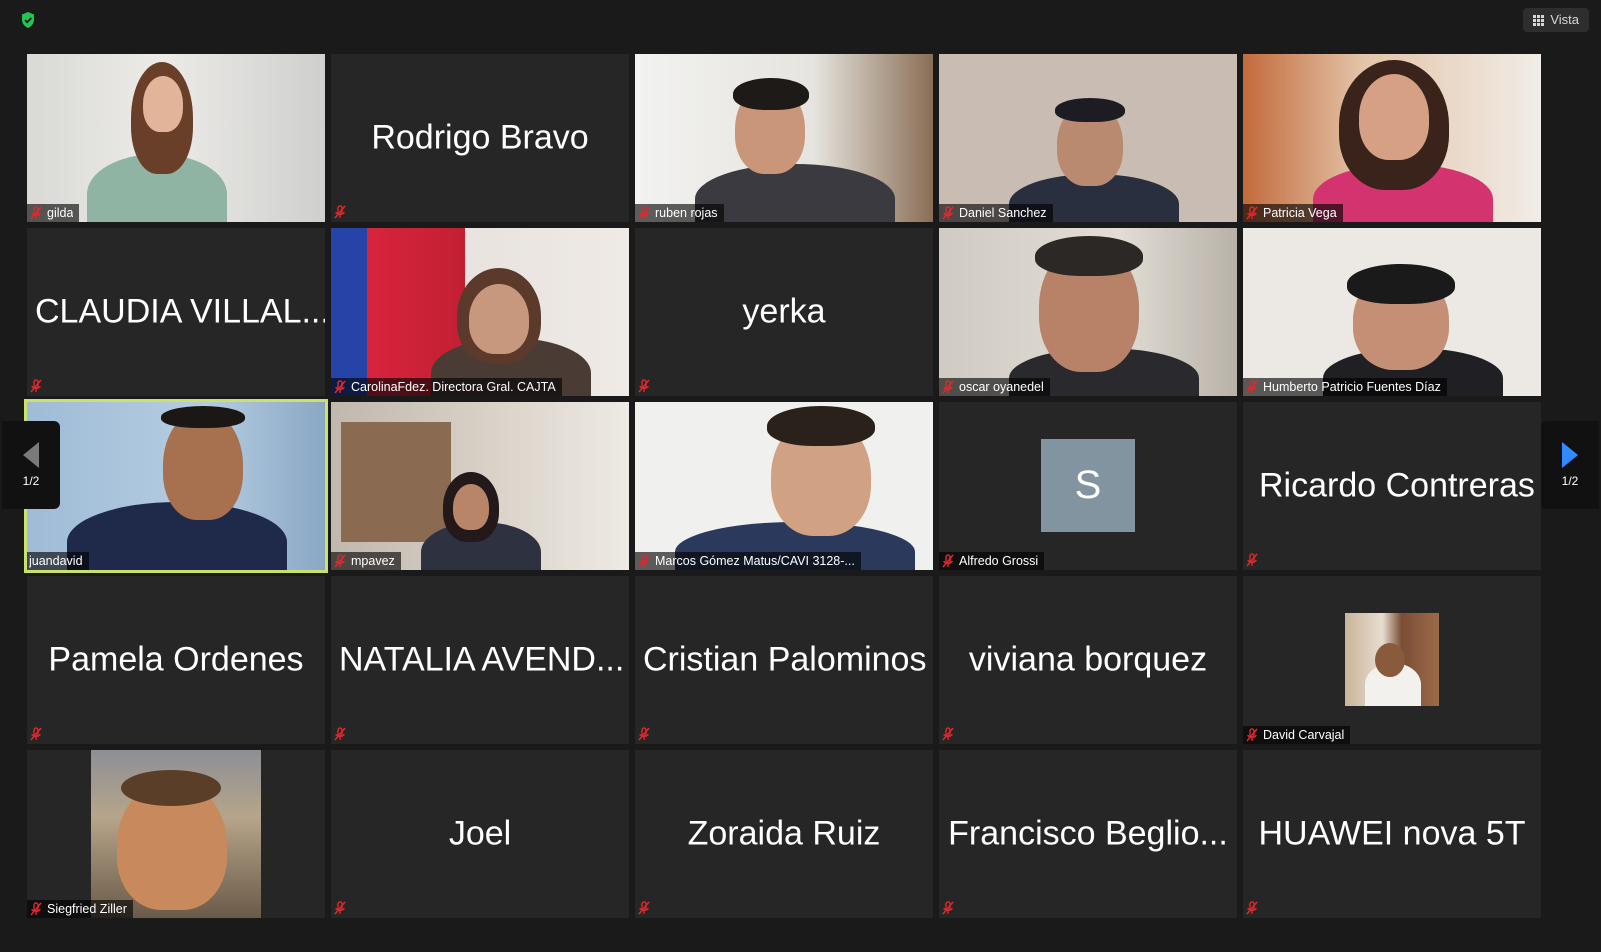 This screenshot has height=952, width=1601. I want to click on participant-display-name: Cristian Palominos, so click(785, 659).